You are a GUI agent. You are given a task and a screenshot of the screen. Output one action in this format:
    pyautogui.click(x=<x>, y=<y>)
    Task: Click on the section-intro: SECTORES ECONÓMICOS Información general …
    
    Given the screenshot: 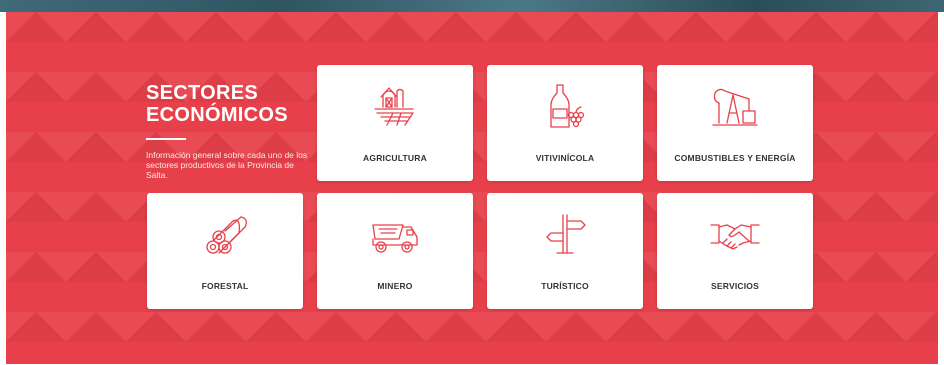 What is the action you would take?
    pyautogui.click(x=231, y=131)
    